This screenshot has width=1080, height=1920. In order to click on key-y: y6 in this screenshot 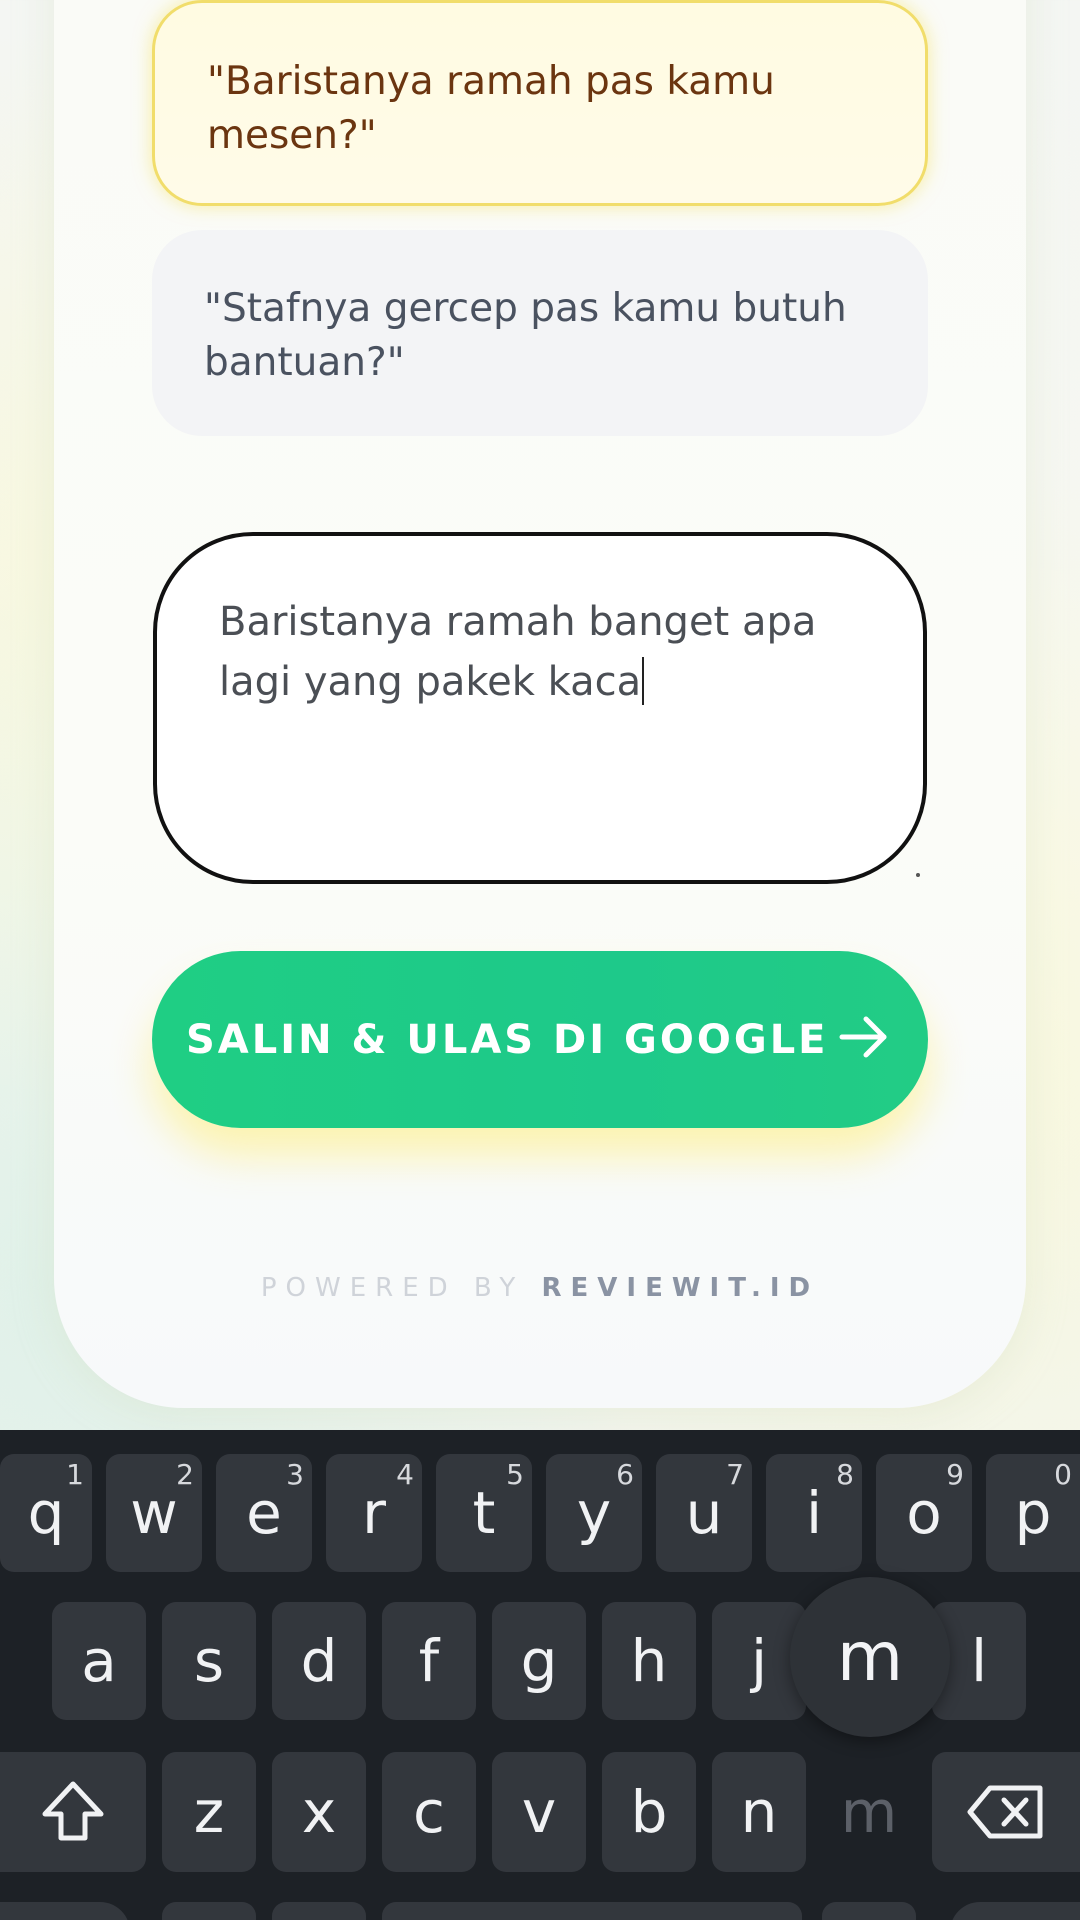, I will do `click(594, 1513)`.